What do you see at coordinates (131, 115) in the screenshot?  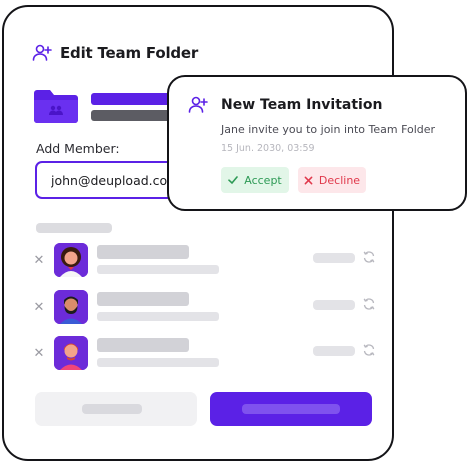 I see `folder-meta-placeholder` at bounding box center [131, 115].